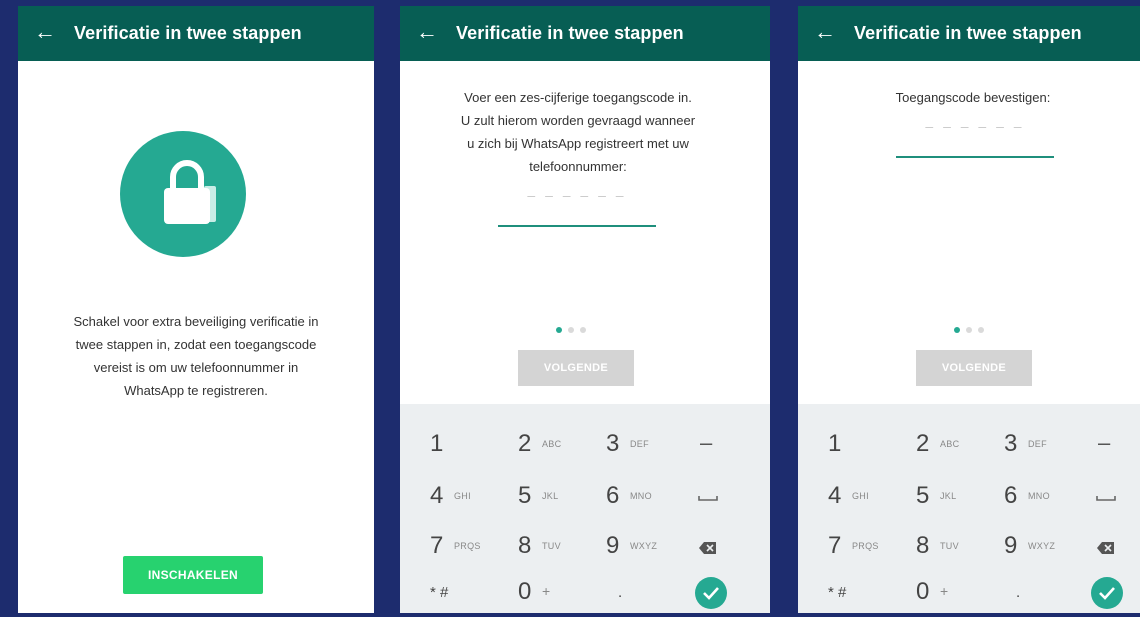  What do you see at coordinates (578, 166) in the screenshot?
I see `instruction-line: telefoonnummer:` at bounding box center [578, 166].